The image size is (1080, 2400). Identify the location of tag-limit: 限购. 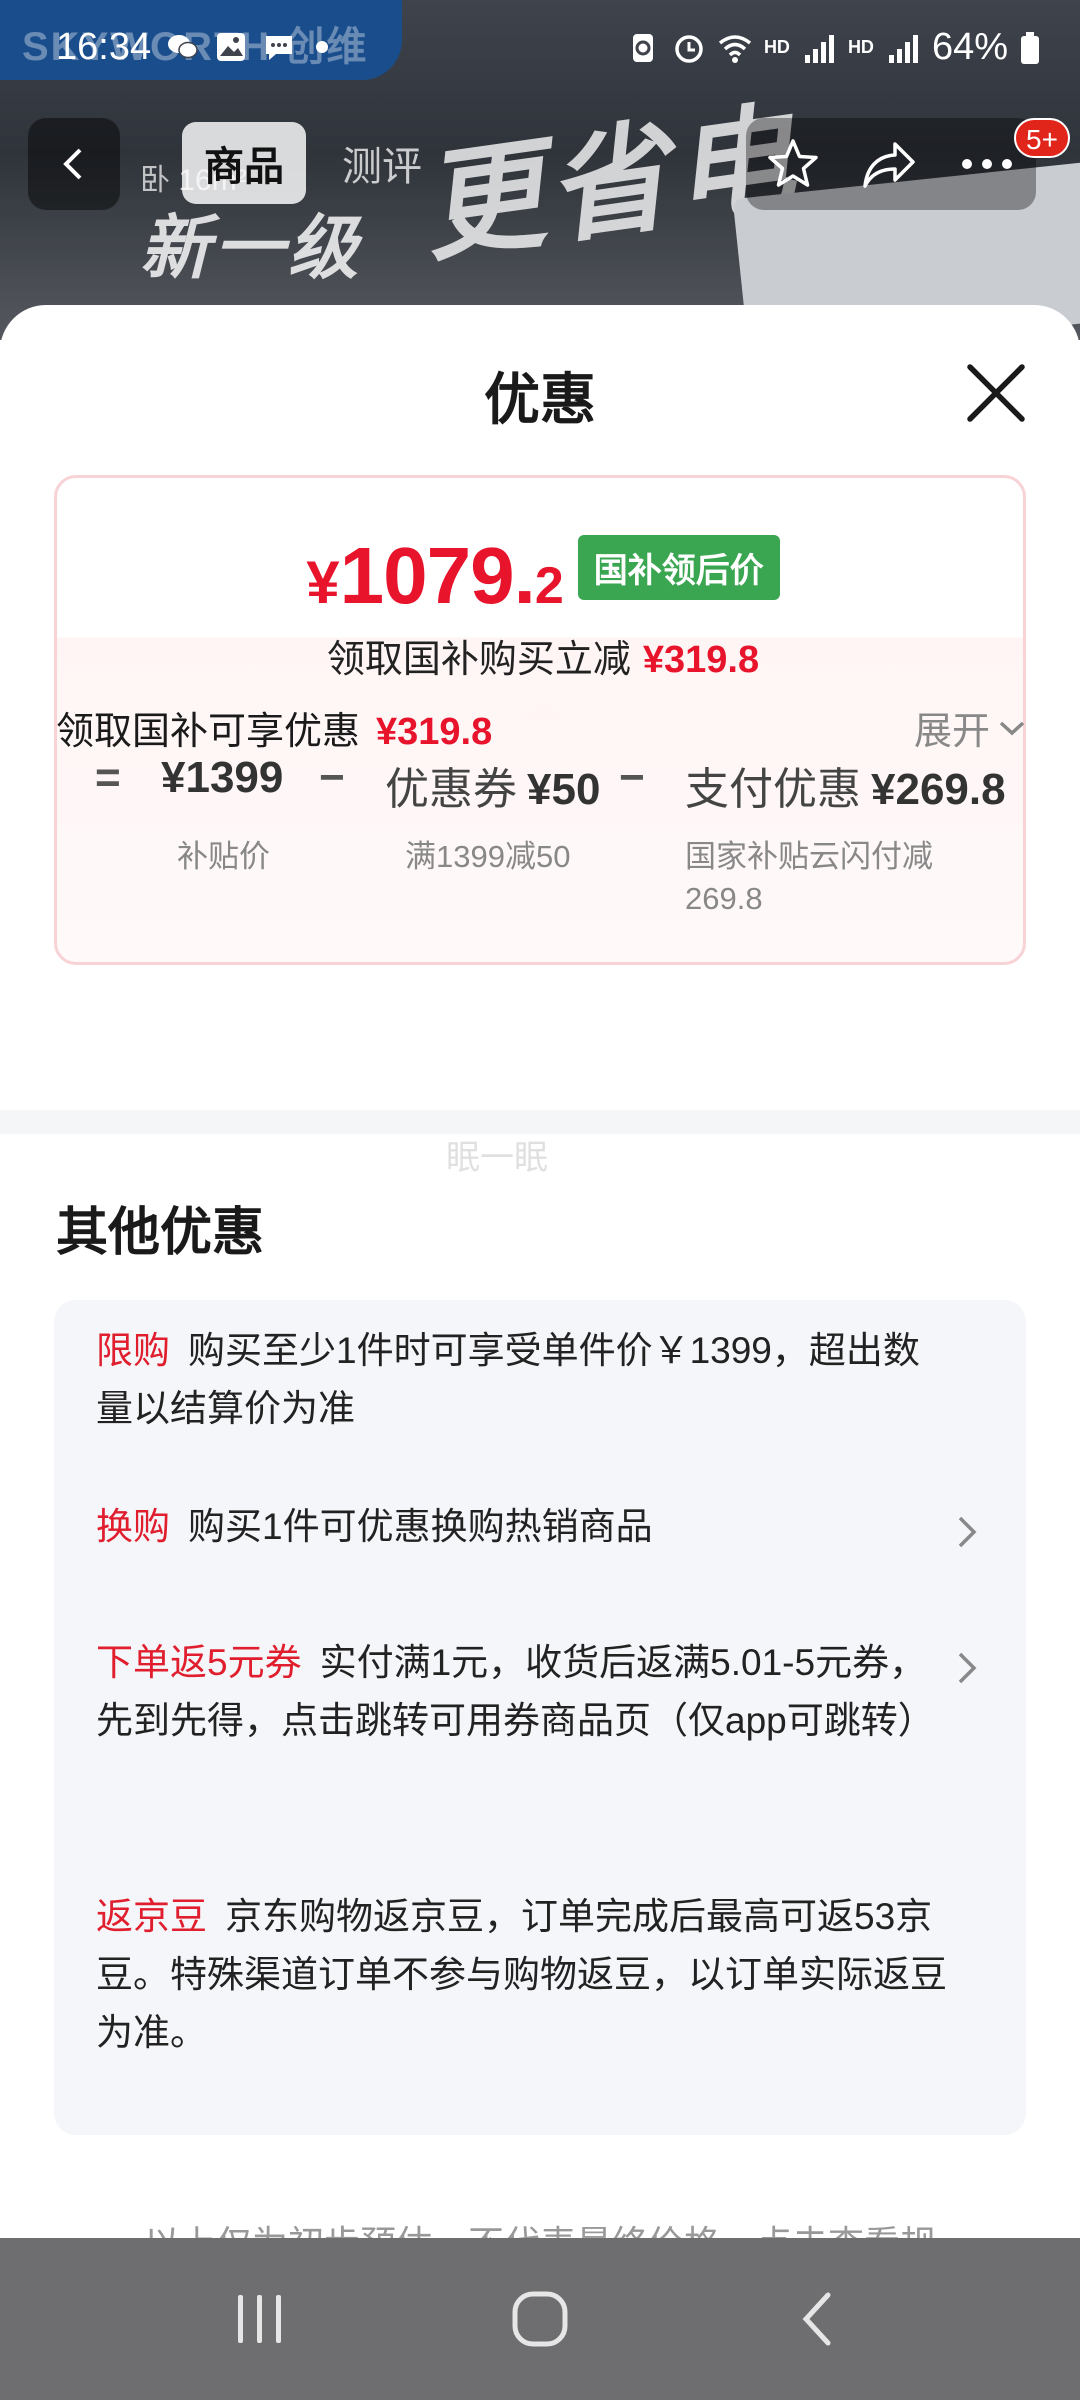
(133, 1350).